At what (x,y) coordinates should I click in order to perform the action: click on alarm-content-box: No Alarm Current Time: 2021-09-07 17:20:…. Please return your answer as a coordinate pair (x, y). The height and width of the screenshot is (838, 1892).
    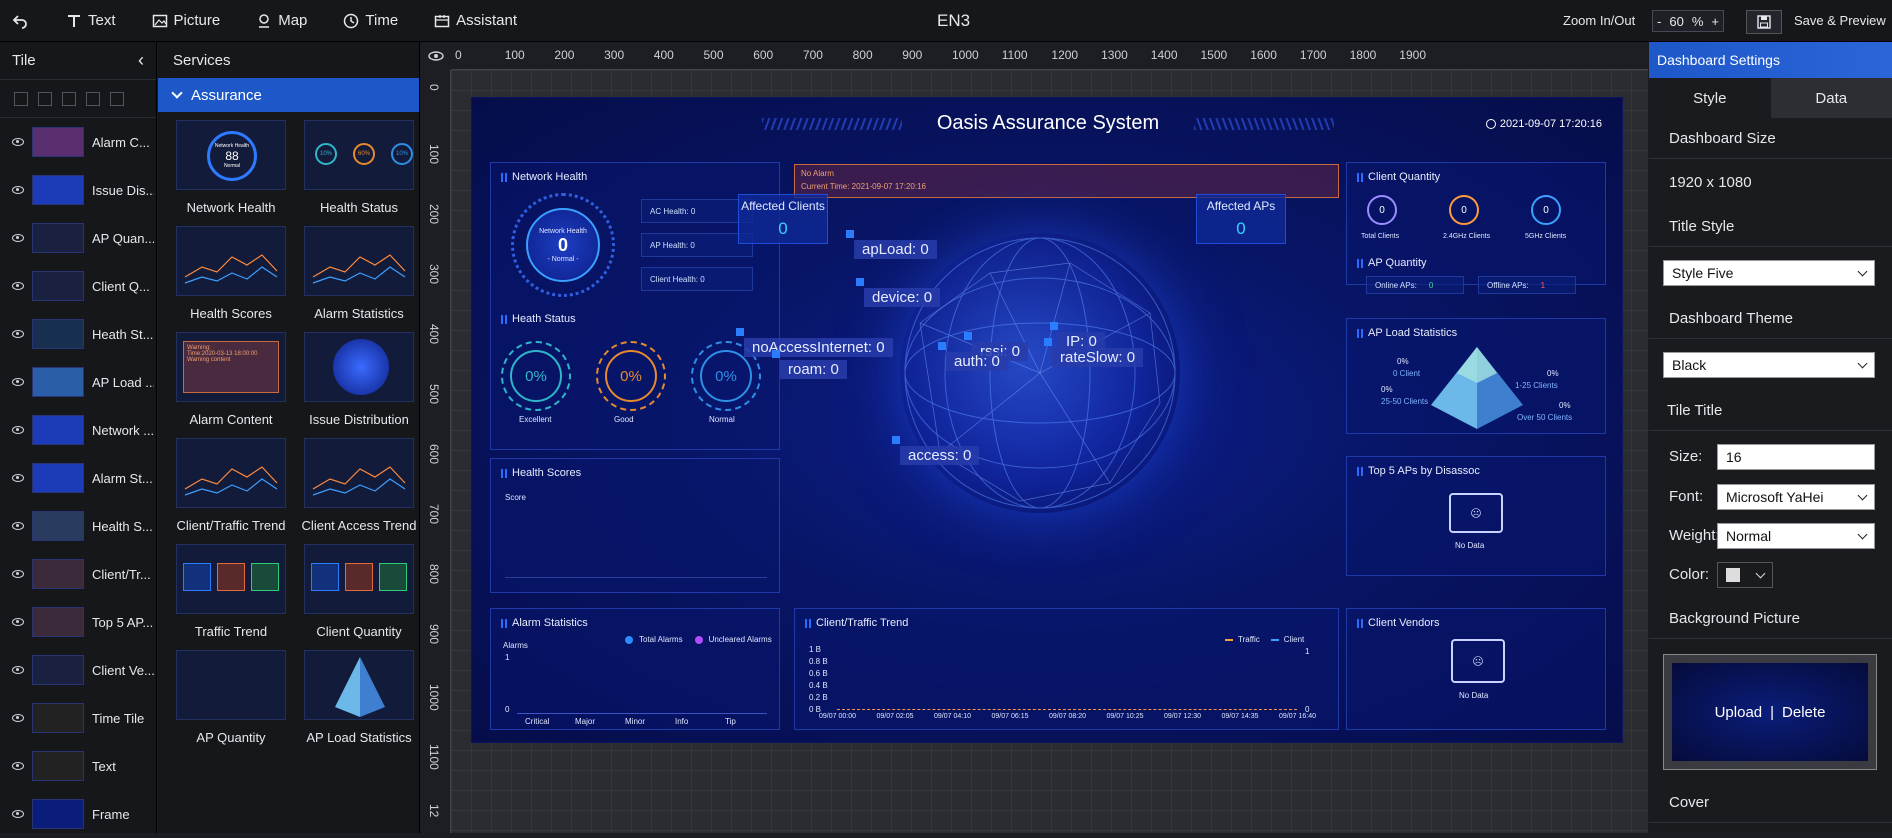
    Looking at the image, I should click on (1066, 181).